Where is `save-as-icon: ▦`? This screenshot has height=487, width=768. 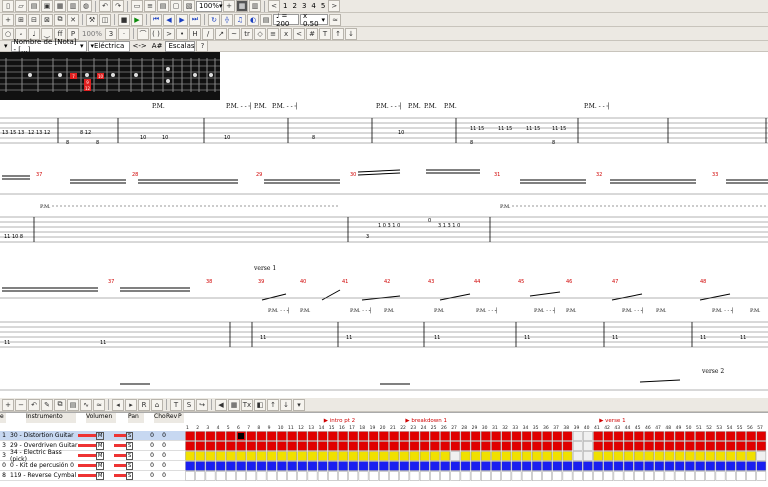 save-as-icon: ▦ is located at coordinates (60, 6).